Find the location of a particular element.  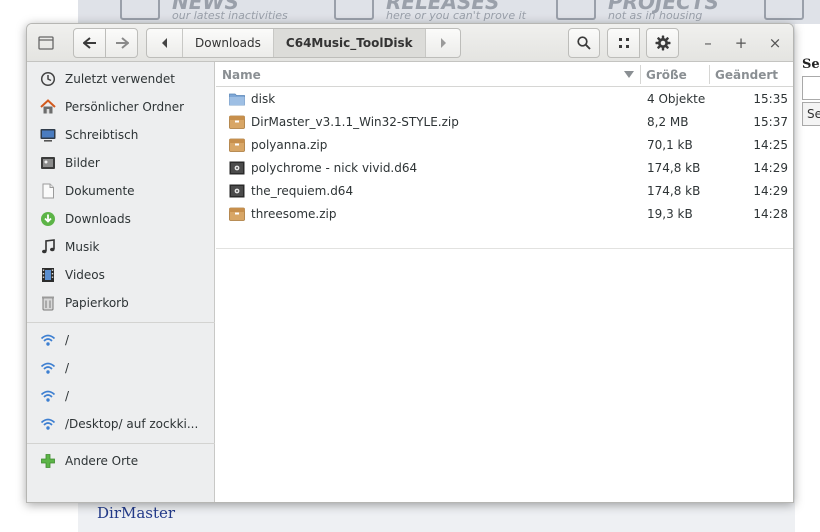

sidebar-item-label: Andere Orte is located at coordinates (102, 461).